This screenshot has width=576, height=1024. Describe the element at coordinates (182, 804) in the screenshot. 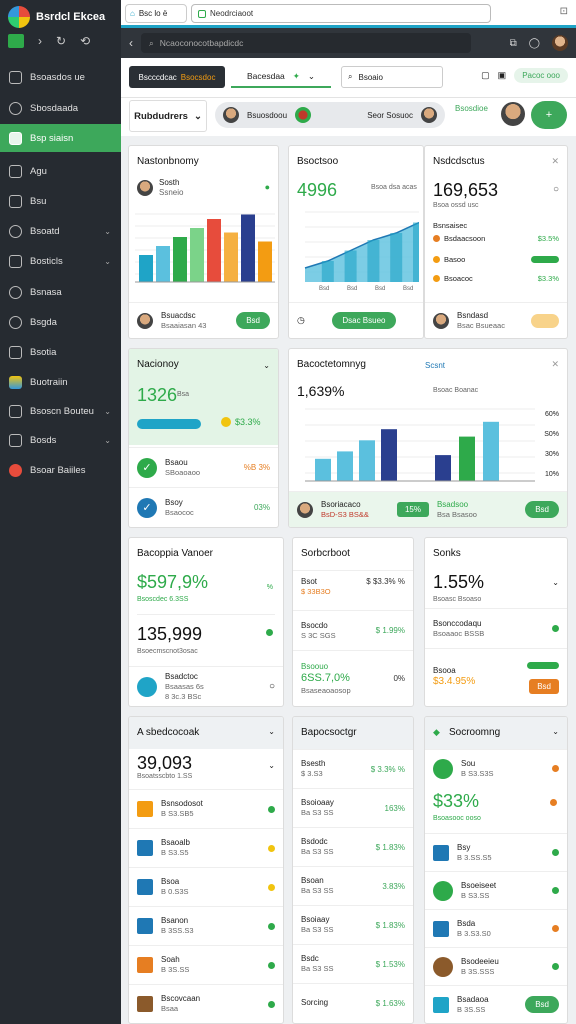

I see `row-name: Bsnsodosot` at that location.